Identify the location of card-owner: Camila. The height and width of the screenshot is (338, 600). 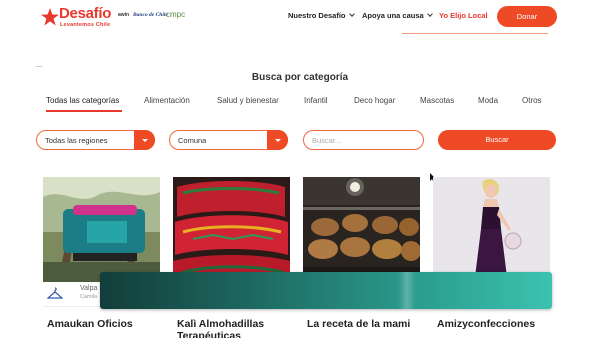
(89, 297).